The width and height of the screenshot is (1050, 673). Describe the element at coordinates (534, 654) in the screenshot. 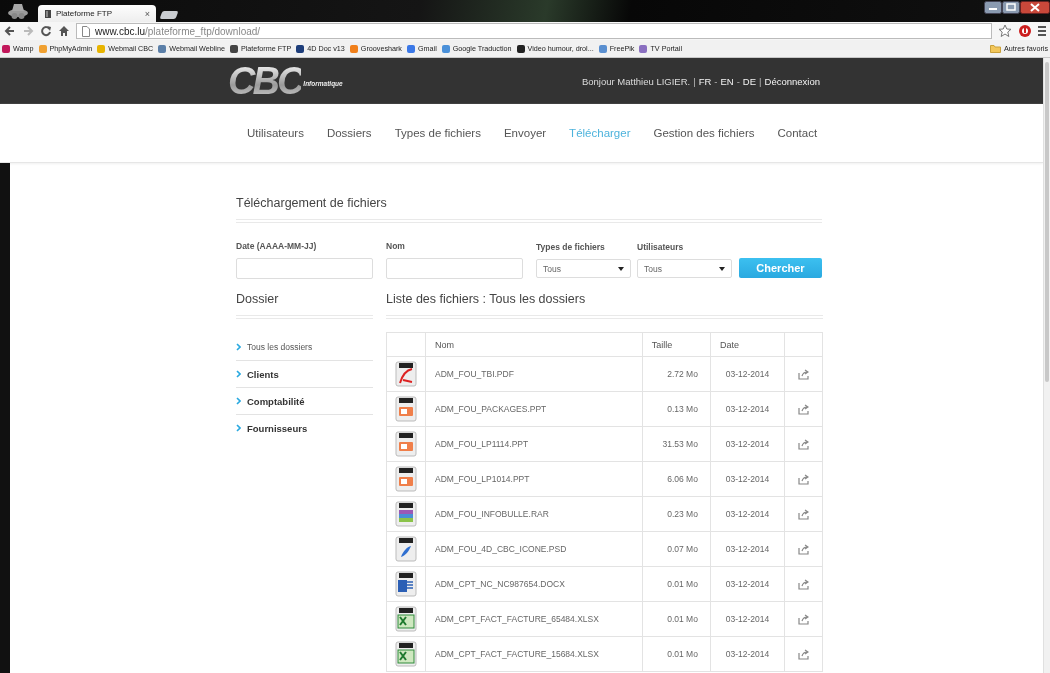

I see `file-name: ADM_CPT_FACT_FACTURE_15684.XLSX` at that location.